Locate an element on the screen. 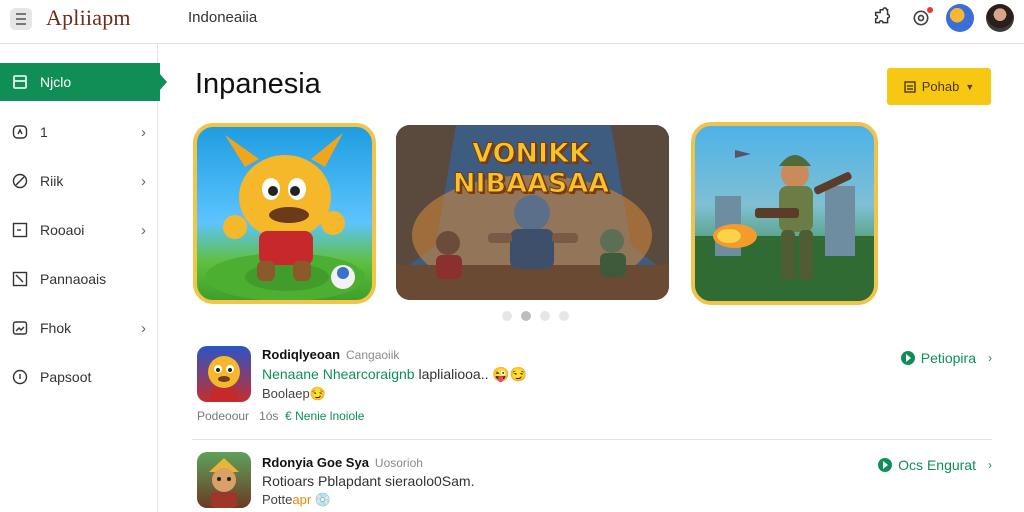 This screenshot has height=512, width=1024. filter-button: Pohab ▼ is located at coordinates (939, 86).